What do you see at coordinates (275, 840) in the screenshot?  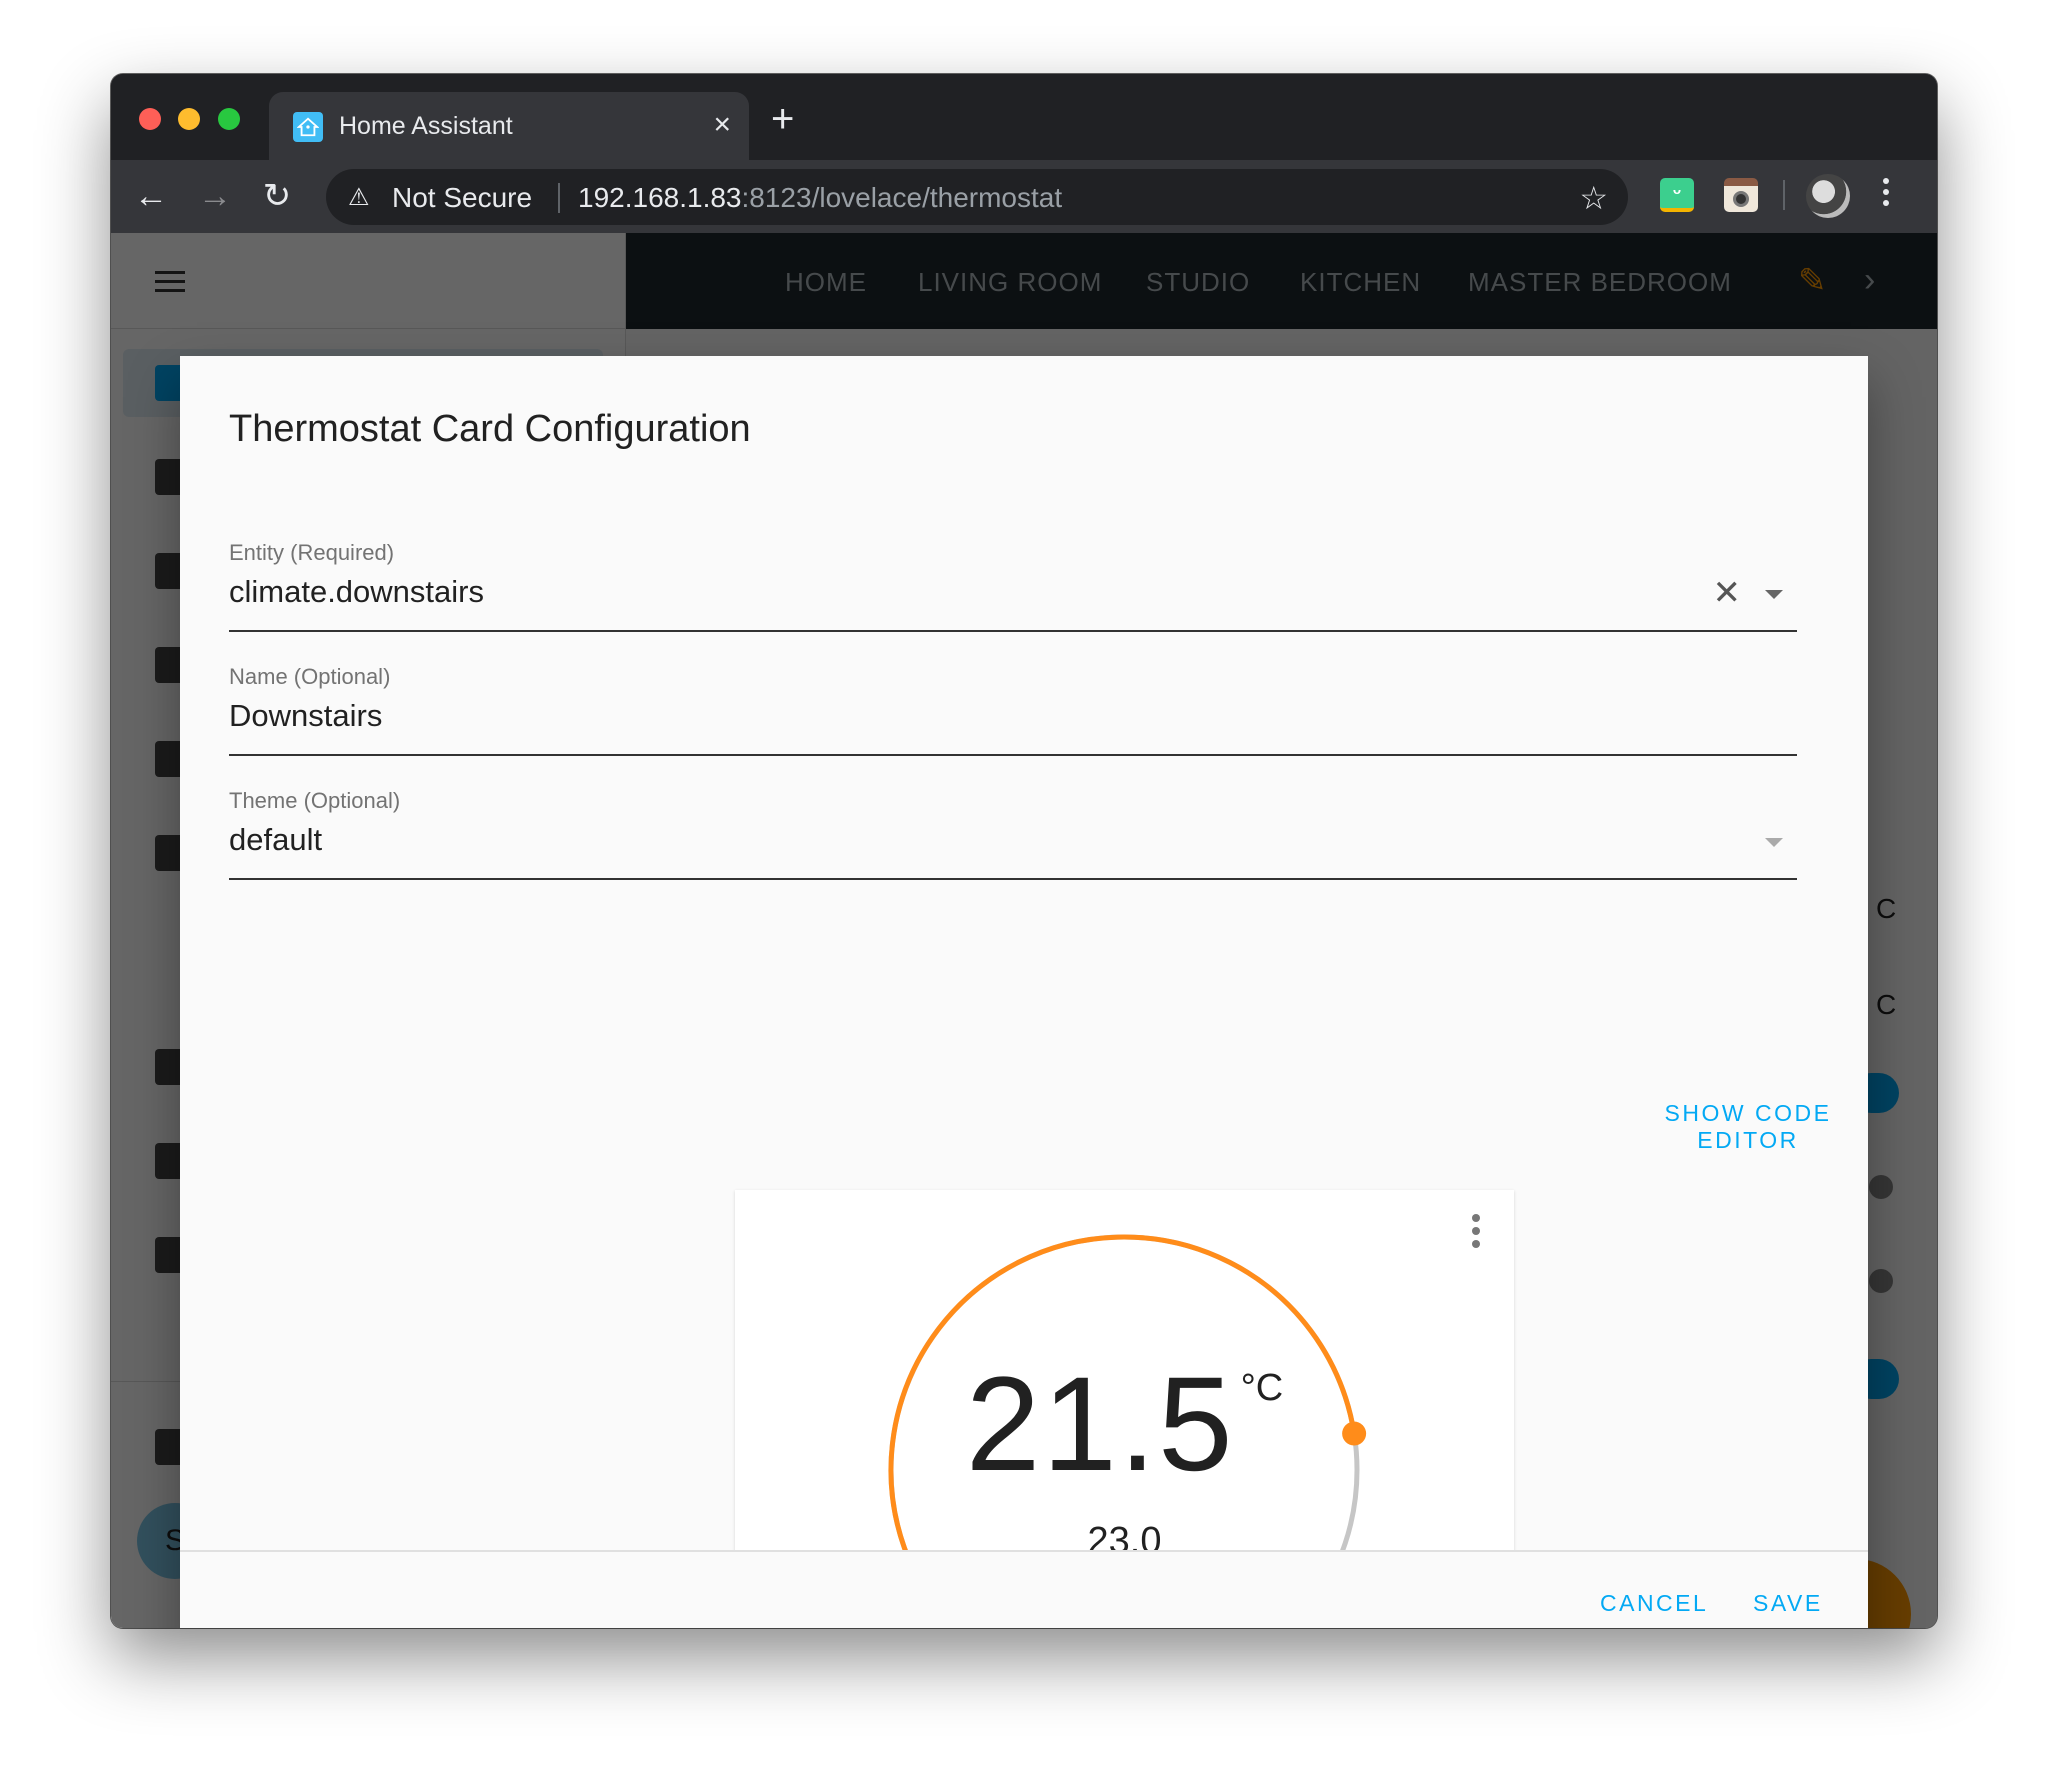 I see `theme-select: default` at bounding box center [275, 840].